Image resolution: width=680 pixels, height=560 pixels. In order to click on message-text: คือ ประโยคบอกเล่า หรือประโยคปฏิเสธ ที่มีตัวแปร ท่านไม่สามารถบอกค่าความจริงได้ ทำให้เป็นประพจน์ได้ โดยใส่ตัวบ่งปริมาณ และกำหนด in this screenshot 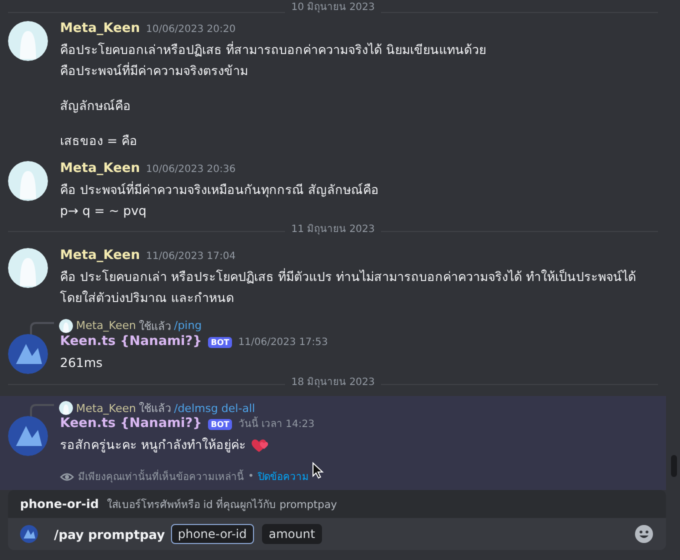, I will do `click(348, 286)`.